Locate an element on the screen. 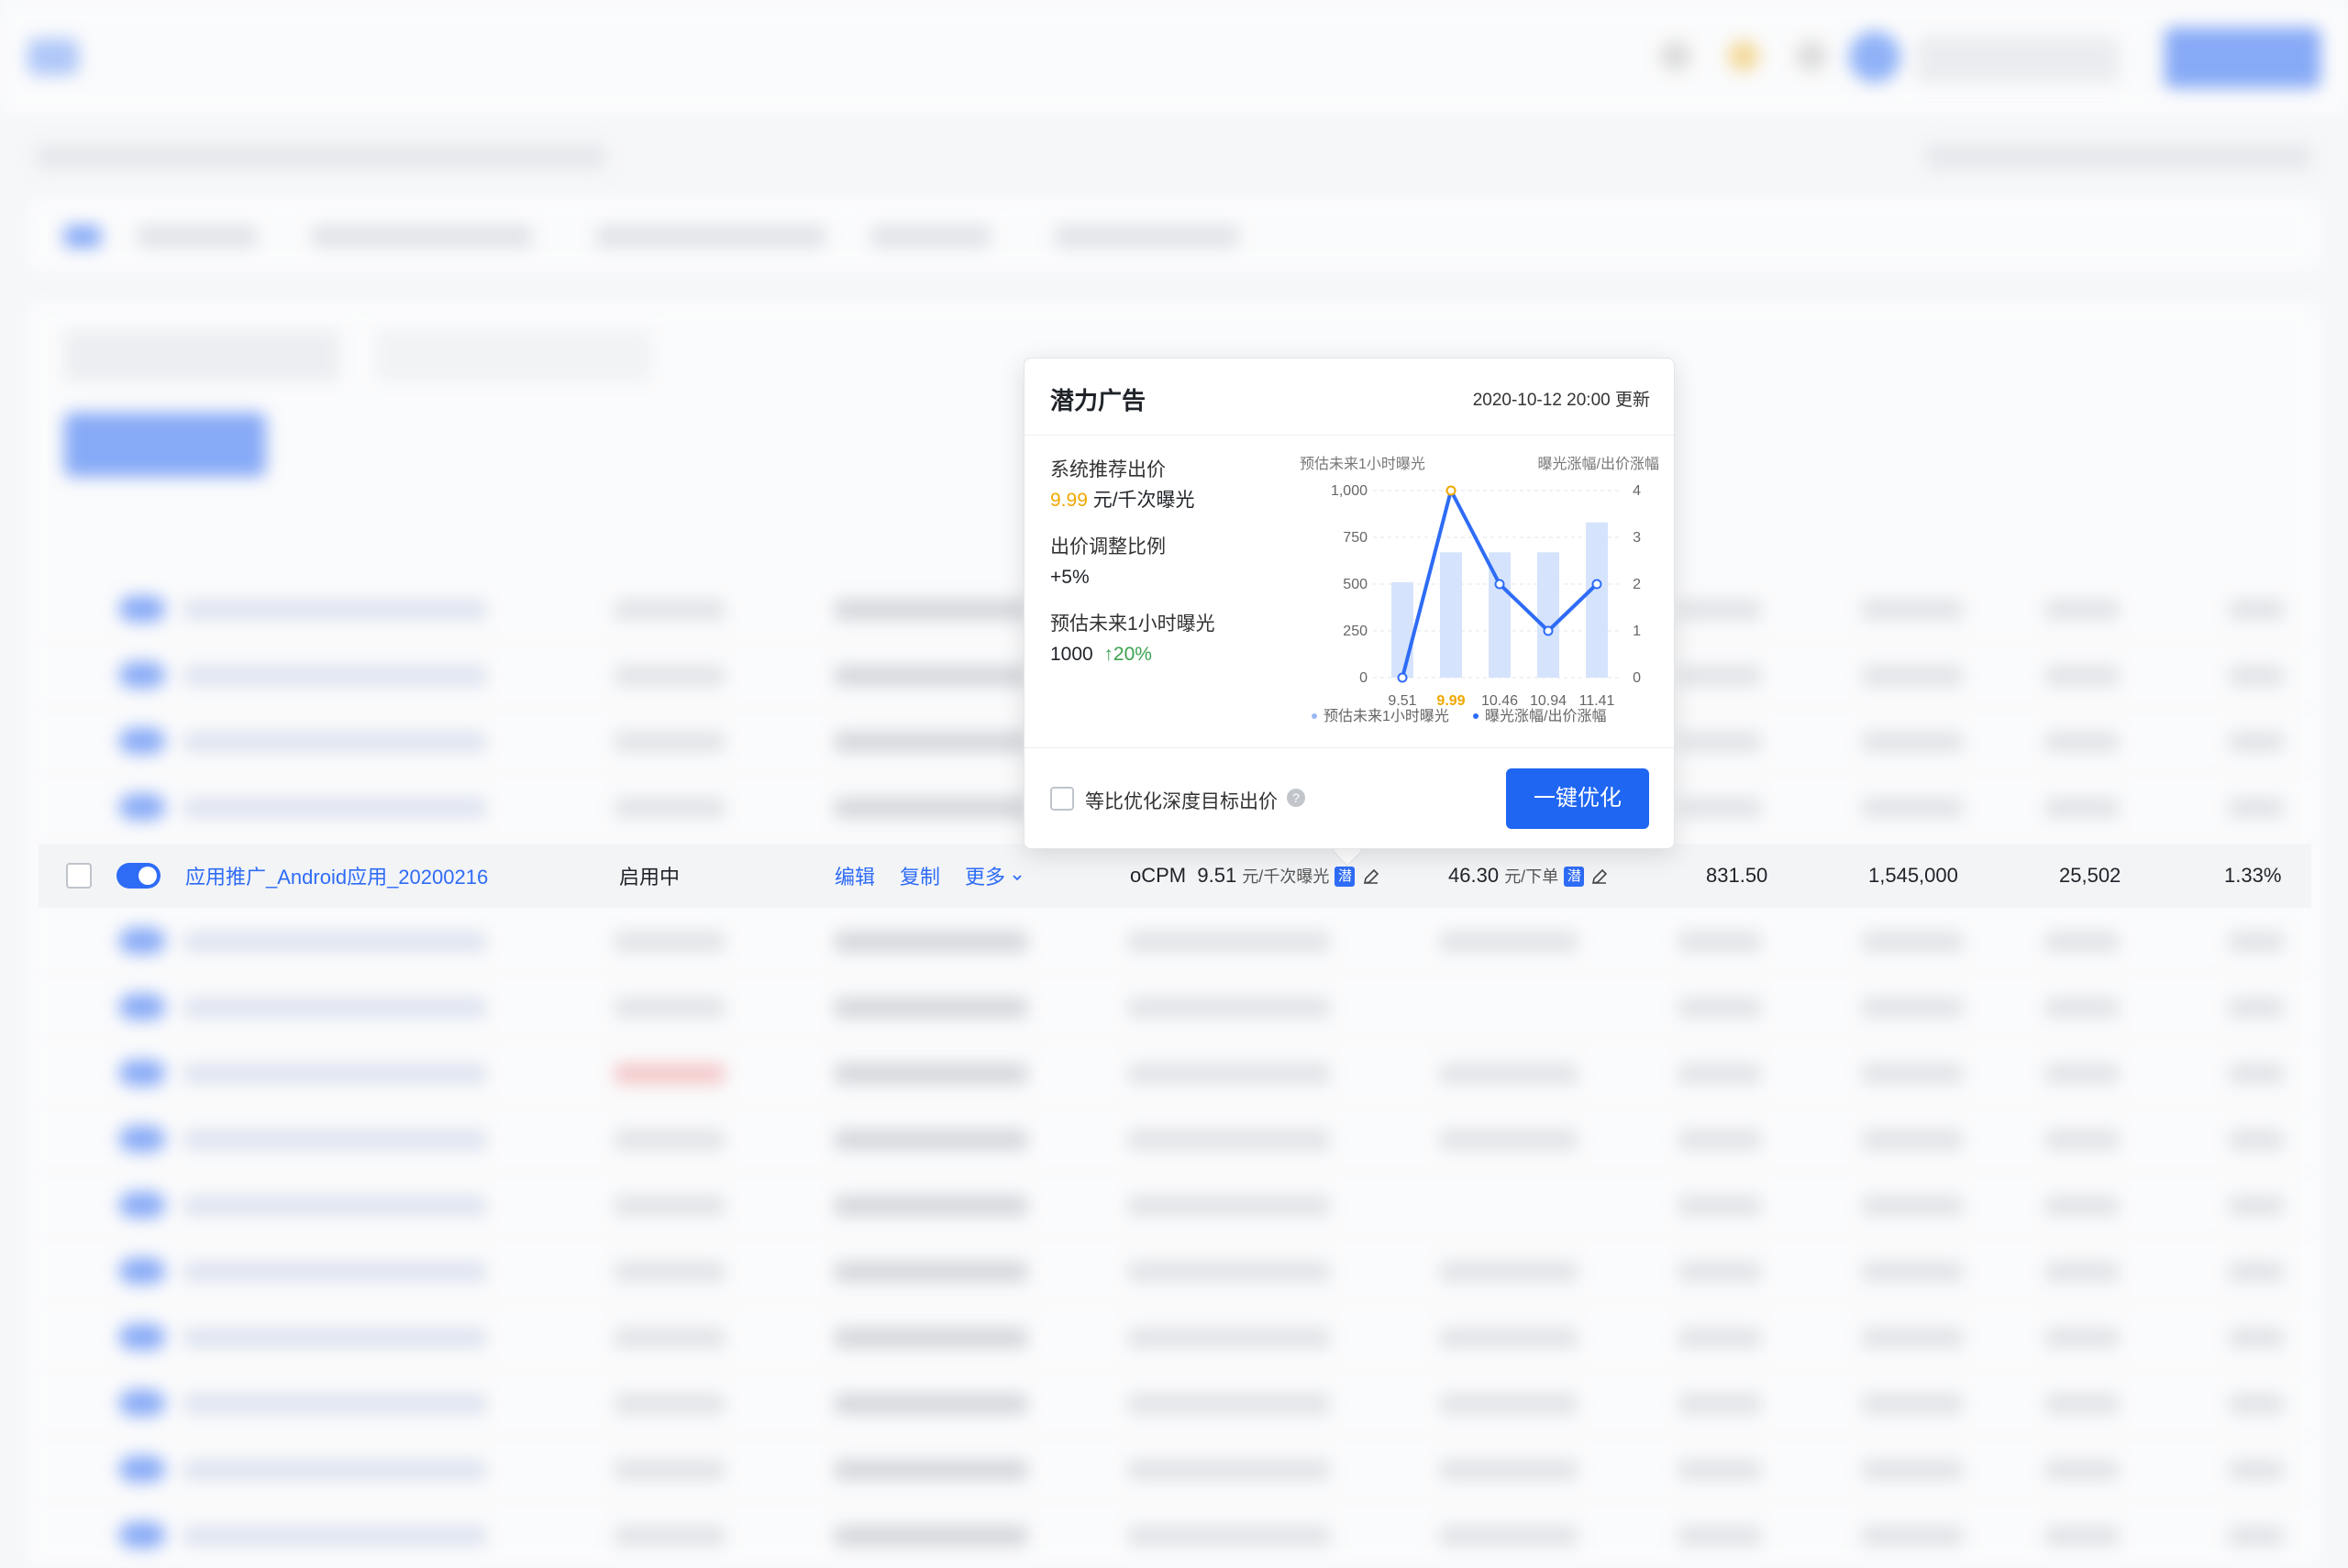  update-time: 2020-10-12 20:00 更新 is located at coordinates (1561, 401).